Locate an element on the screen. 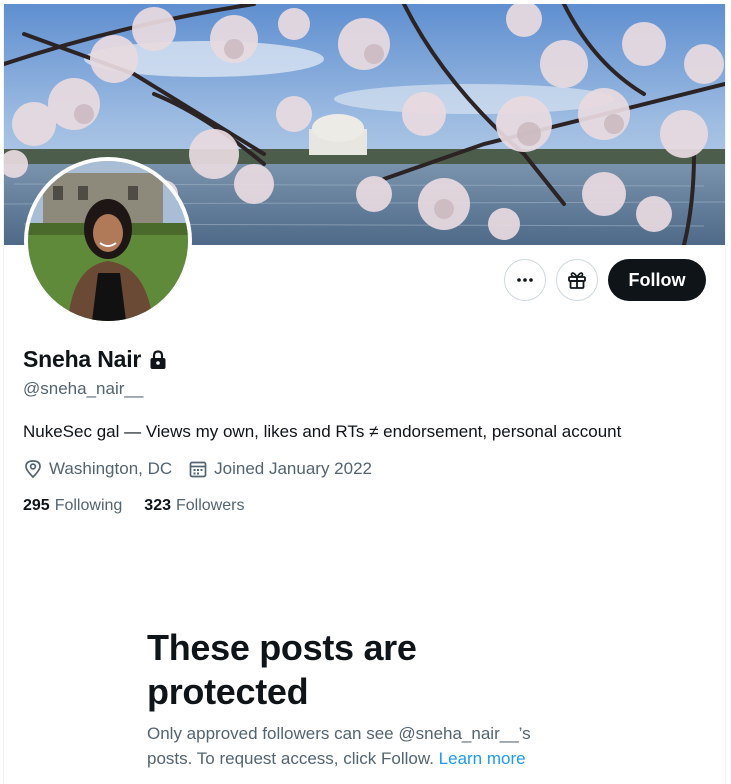  followers-link: 323 Followers is located at coordinates (194, 506).